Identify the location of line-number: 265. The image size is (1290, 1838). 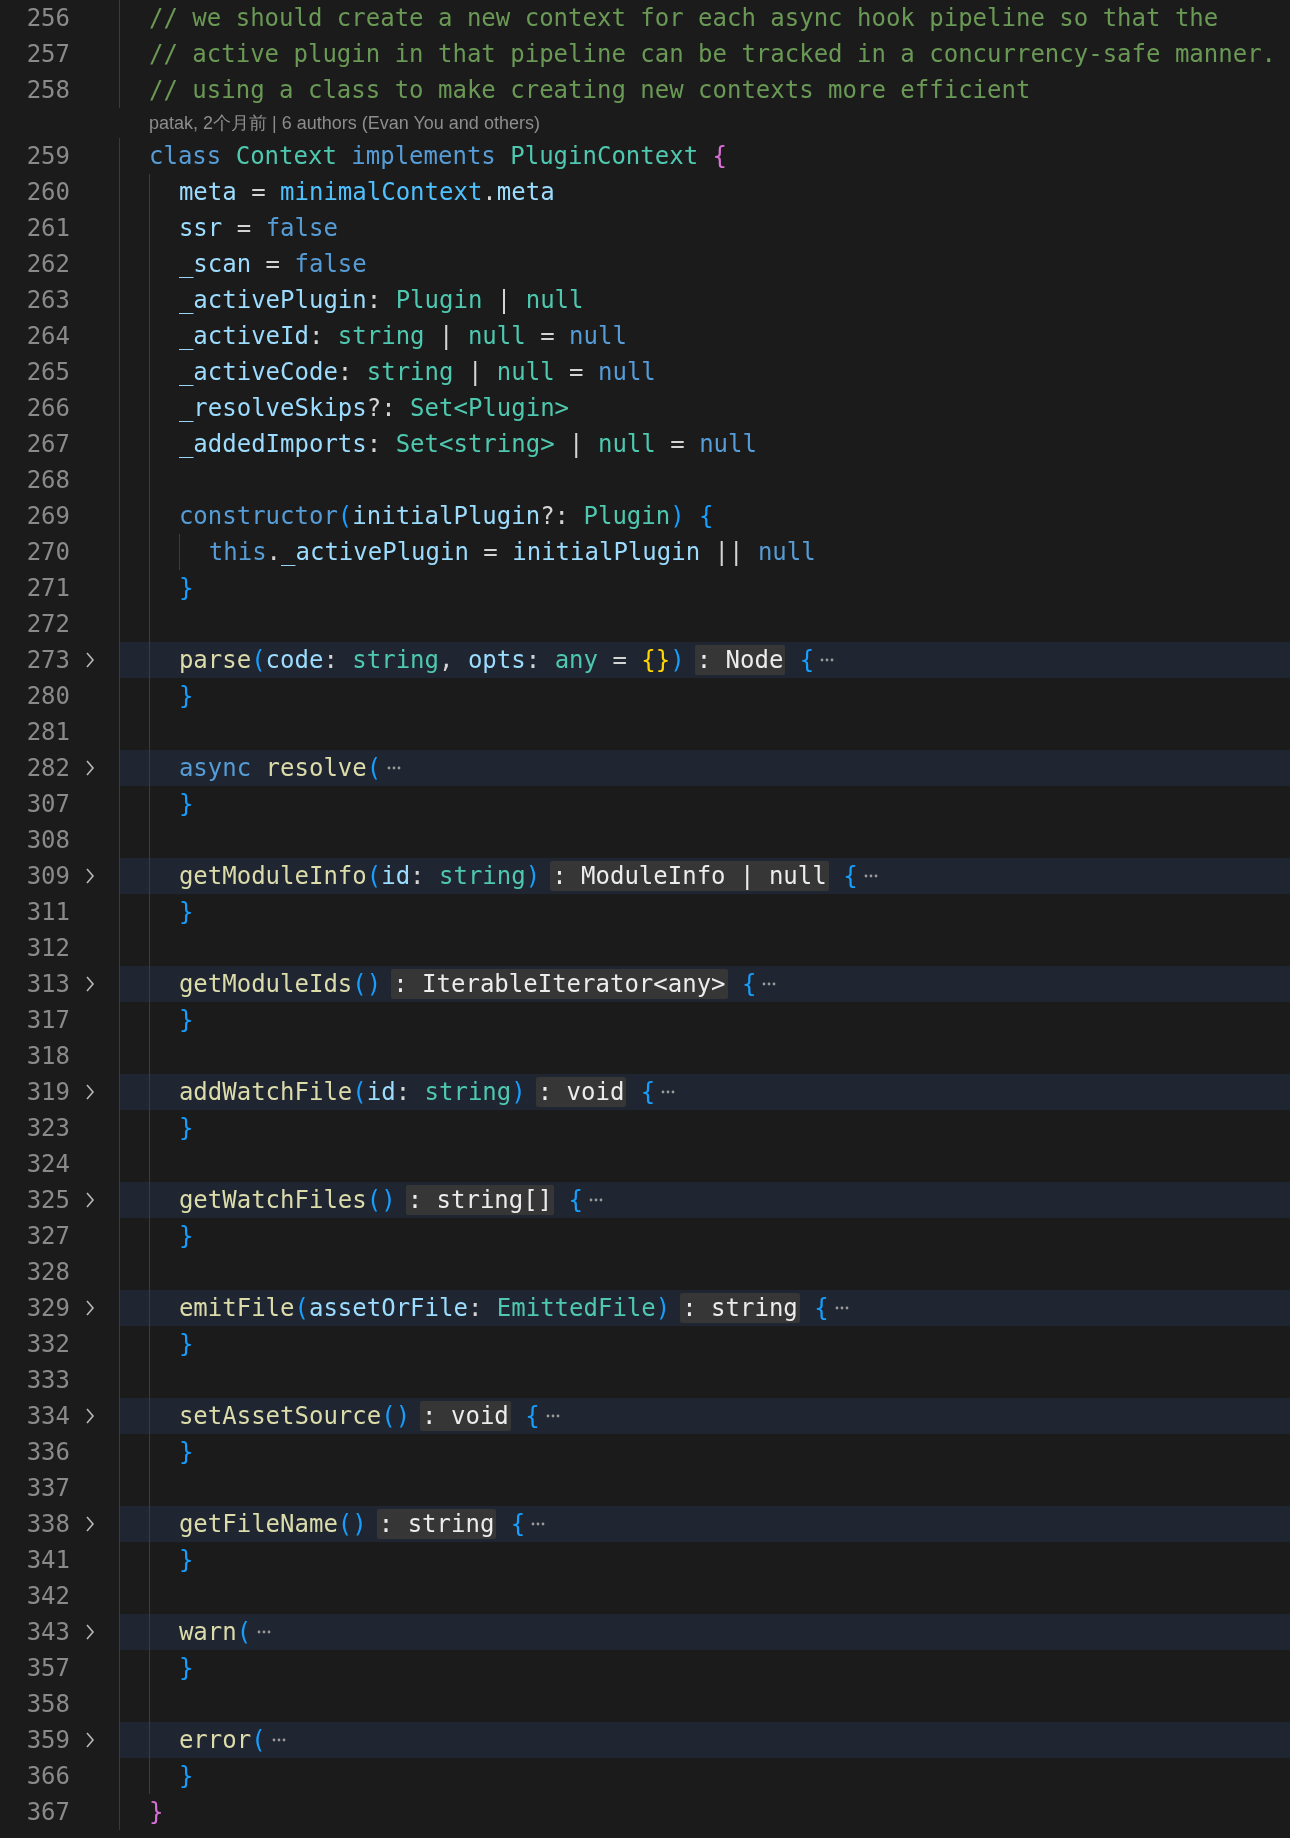
(47, 372).